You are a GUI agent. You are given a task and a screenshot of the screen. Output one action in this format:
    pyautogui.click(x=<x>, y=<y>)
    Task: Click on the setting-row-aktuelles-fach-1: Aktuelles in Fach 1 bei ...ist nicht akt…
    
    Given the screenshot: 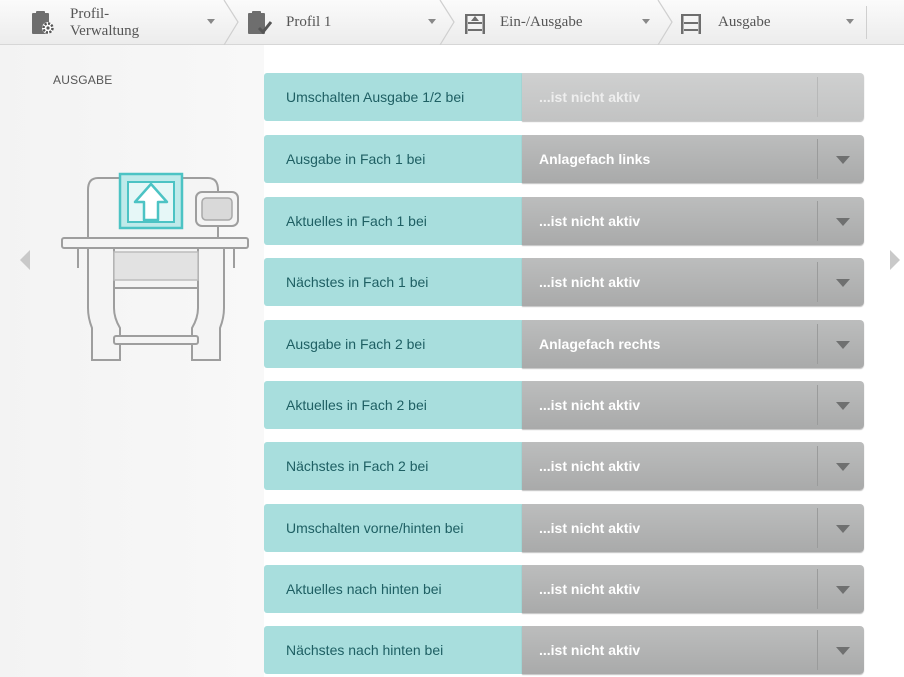 What is the action you would take?
    pyautogui.click(x=564, y=221)
    